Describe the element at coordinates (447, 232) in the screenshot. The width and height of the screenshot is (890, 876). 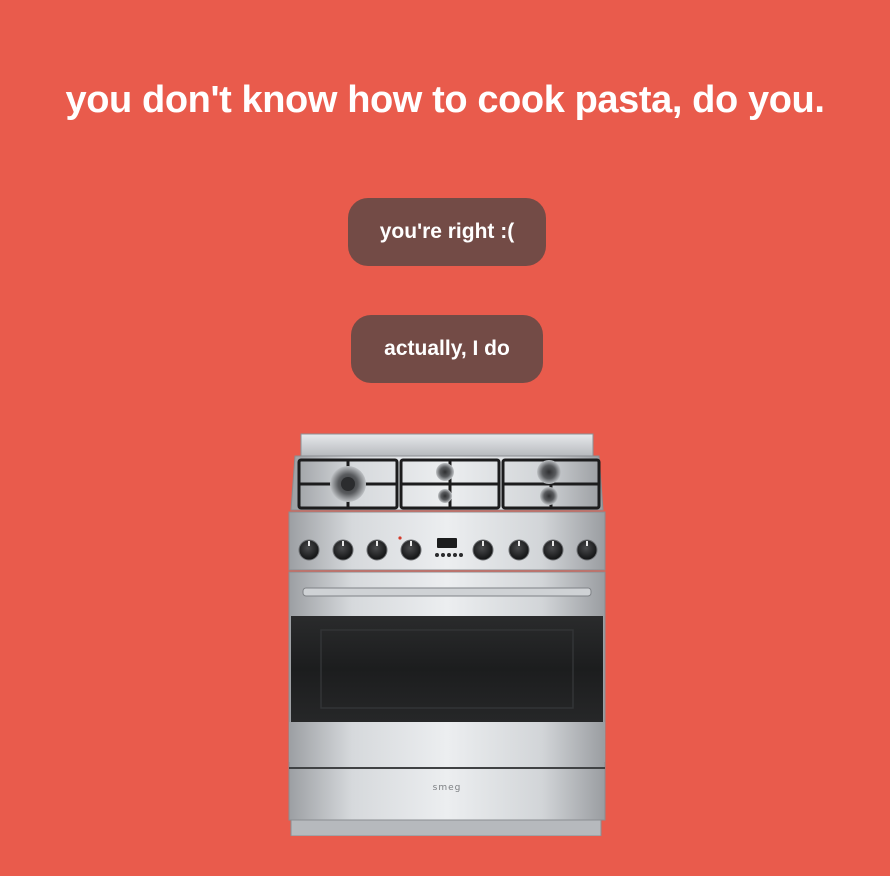
I see `youre-right-button: you're right :(` at that location.